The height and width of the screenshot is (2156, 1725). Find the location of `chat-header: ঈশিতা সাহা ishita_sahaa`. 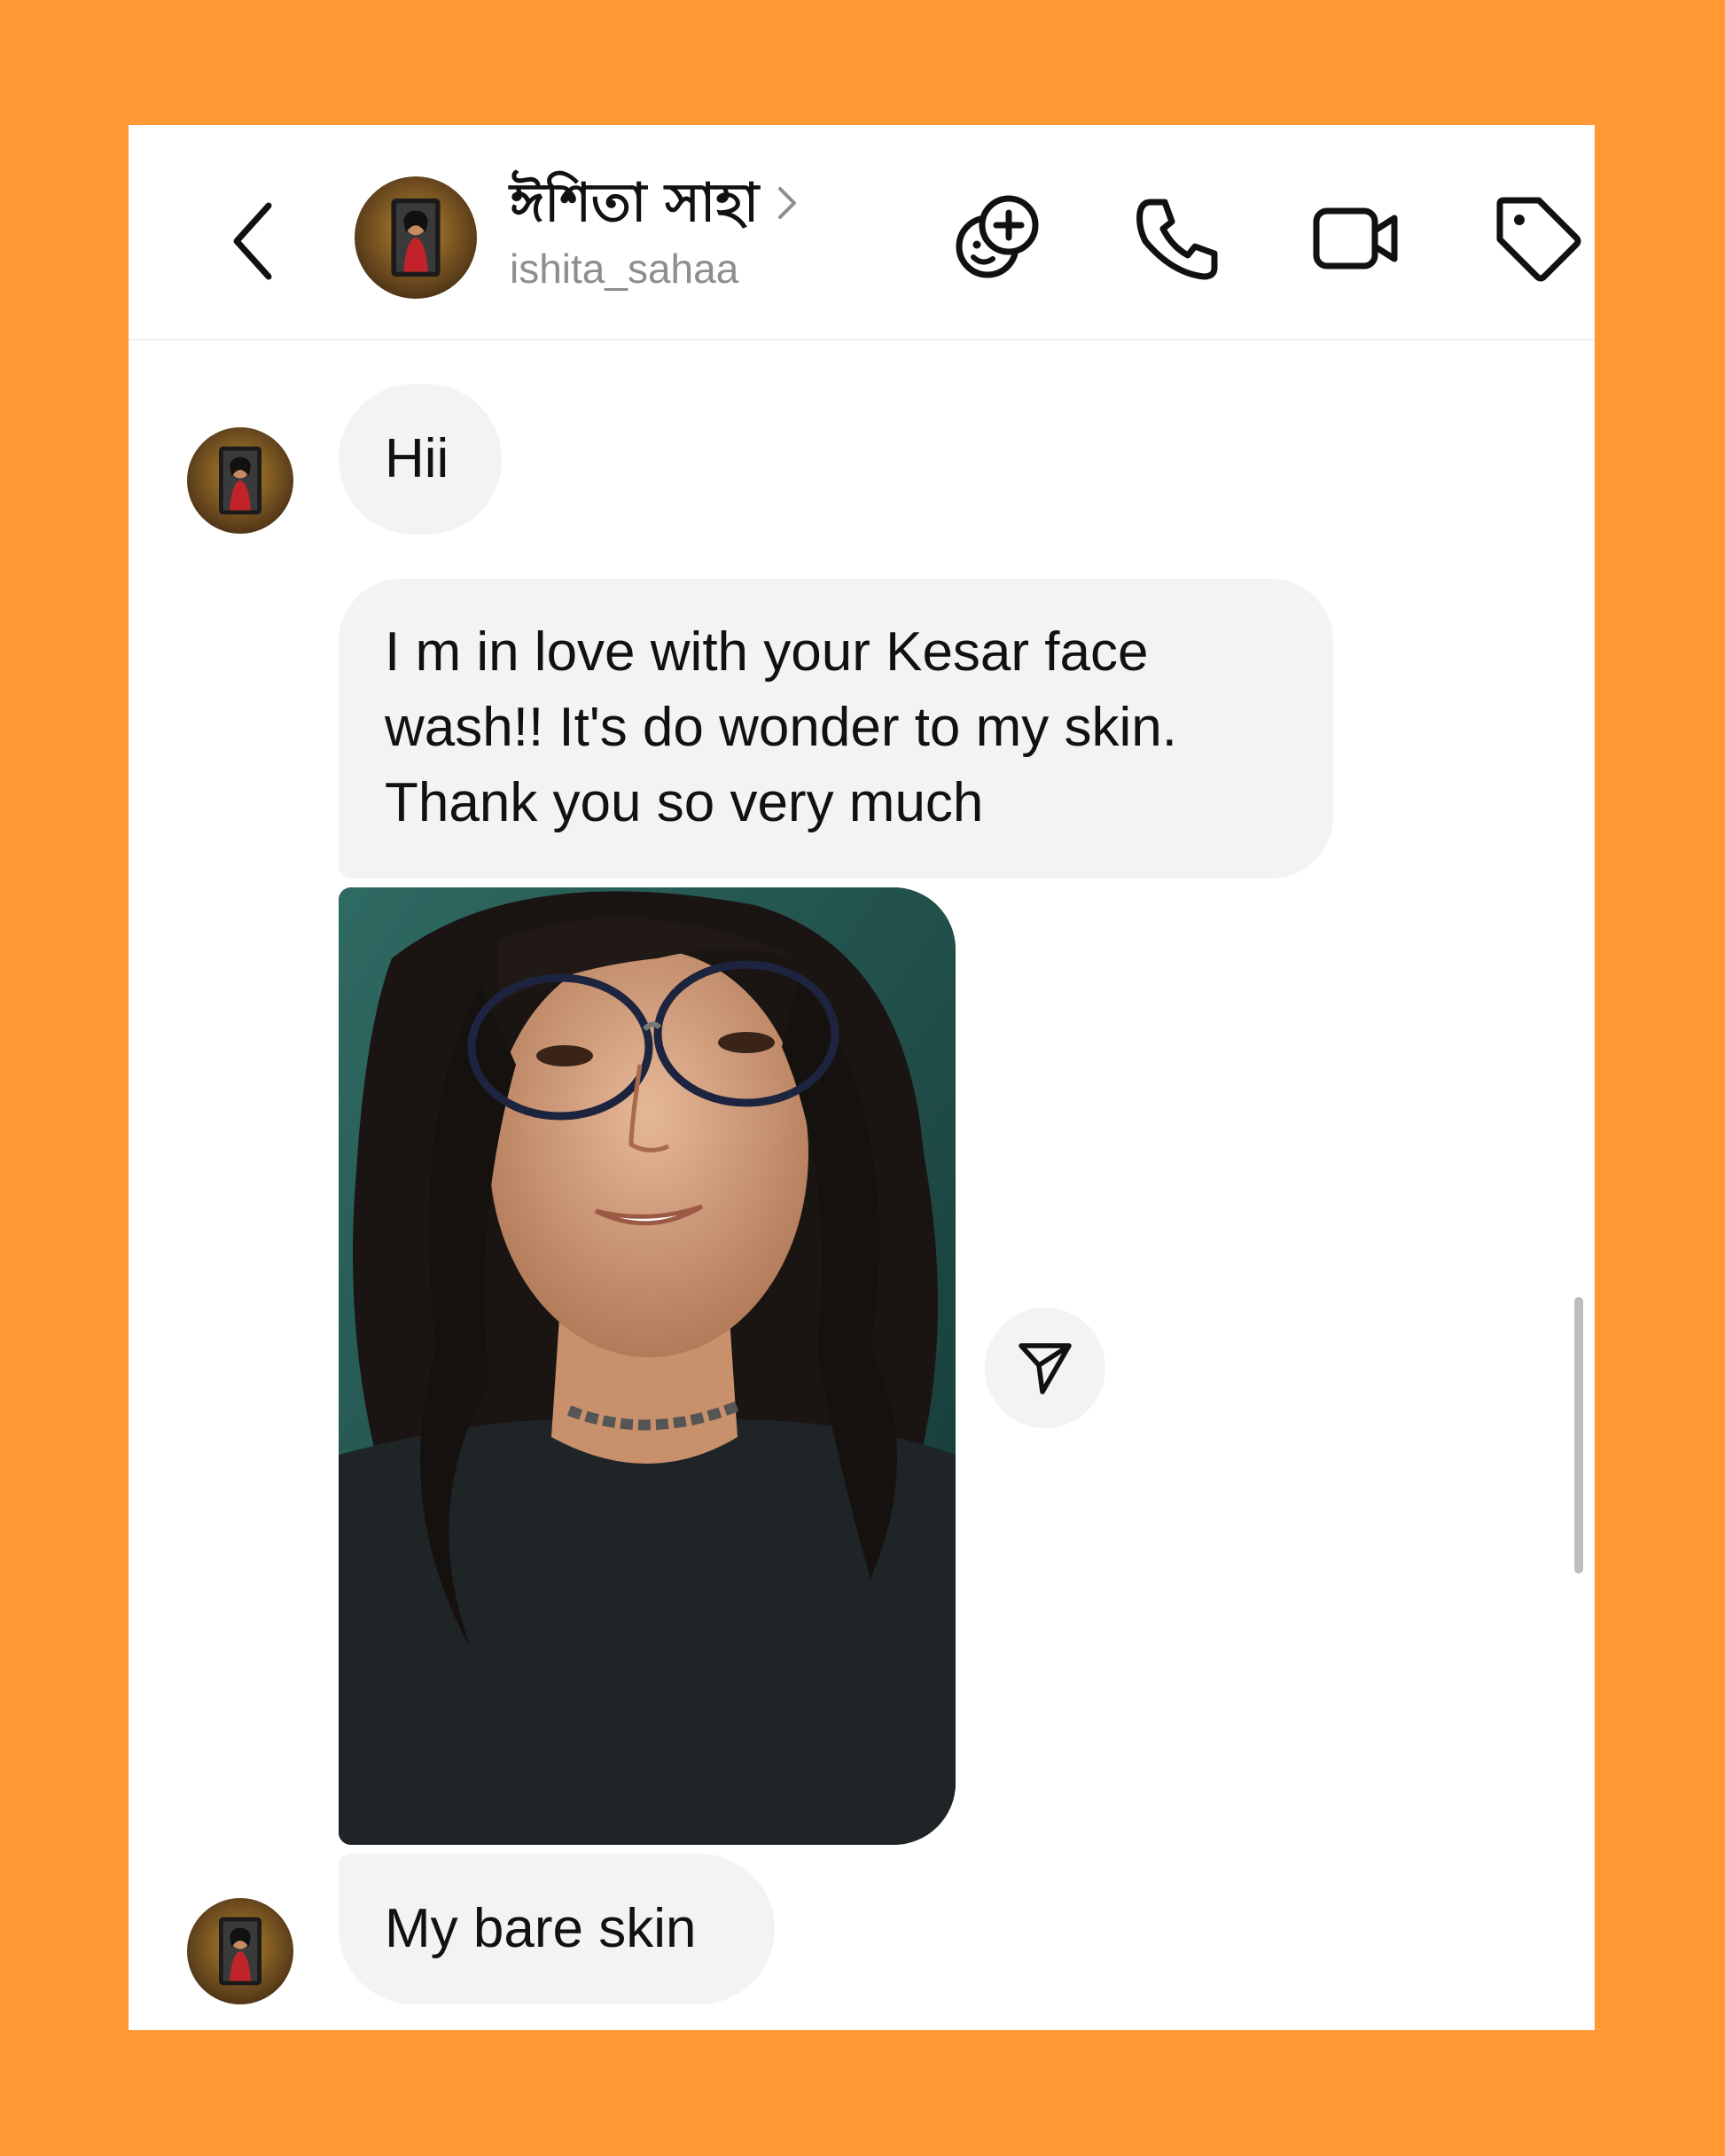

chat-header: ঈশিতা সাহা ishita_sahaa is located at coordinates (862, 232).